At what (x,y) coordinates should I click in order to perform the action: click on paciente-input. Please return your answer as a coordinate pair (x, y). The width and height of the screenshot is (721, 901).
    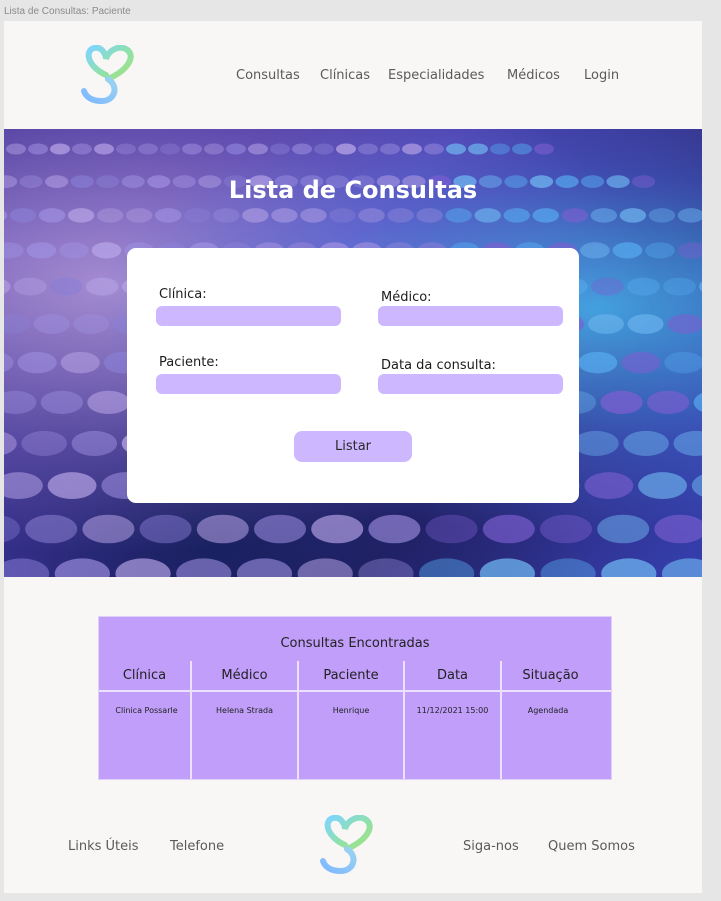
    Looking at the image, I should click on (248, 384).